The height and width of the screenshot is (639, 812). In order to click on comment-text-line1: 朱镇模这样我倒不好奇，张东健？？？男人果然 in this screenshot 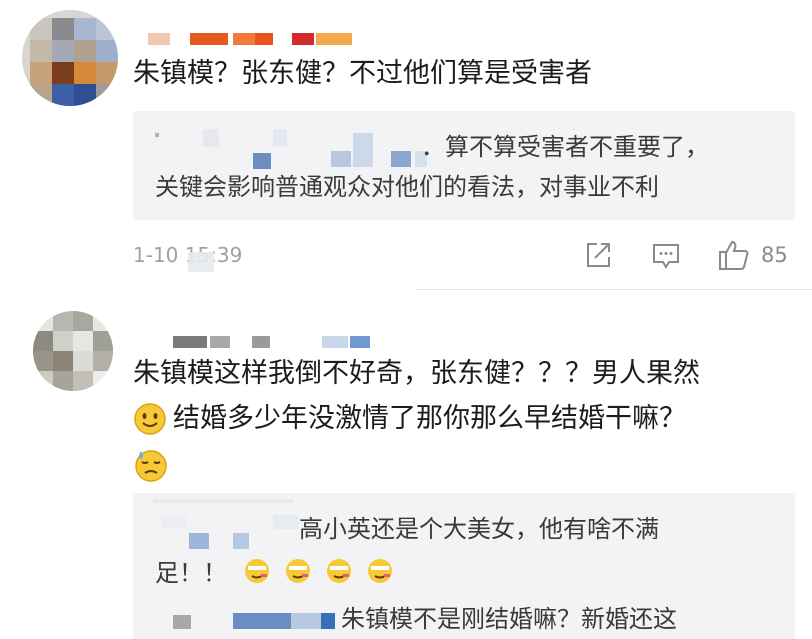, I will do `click(416, 373)`.